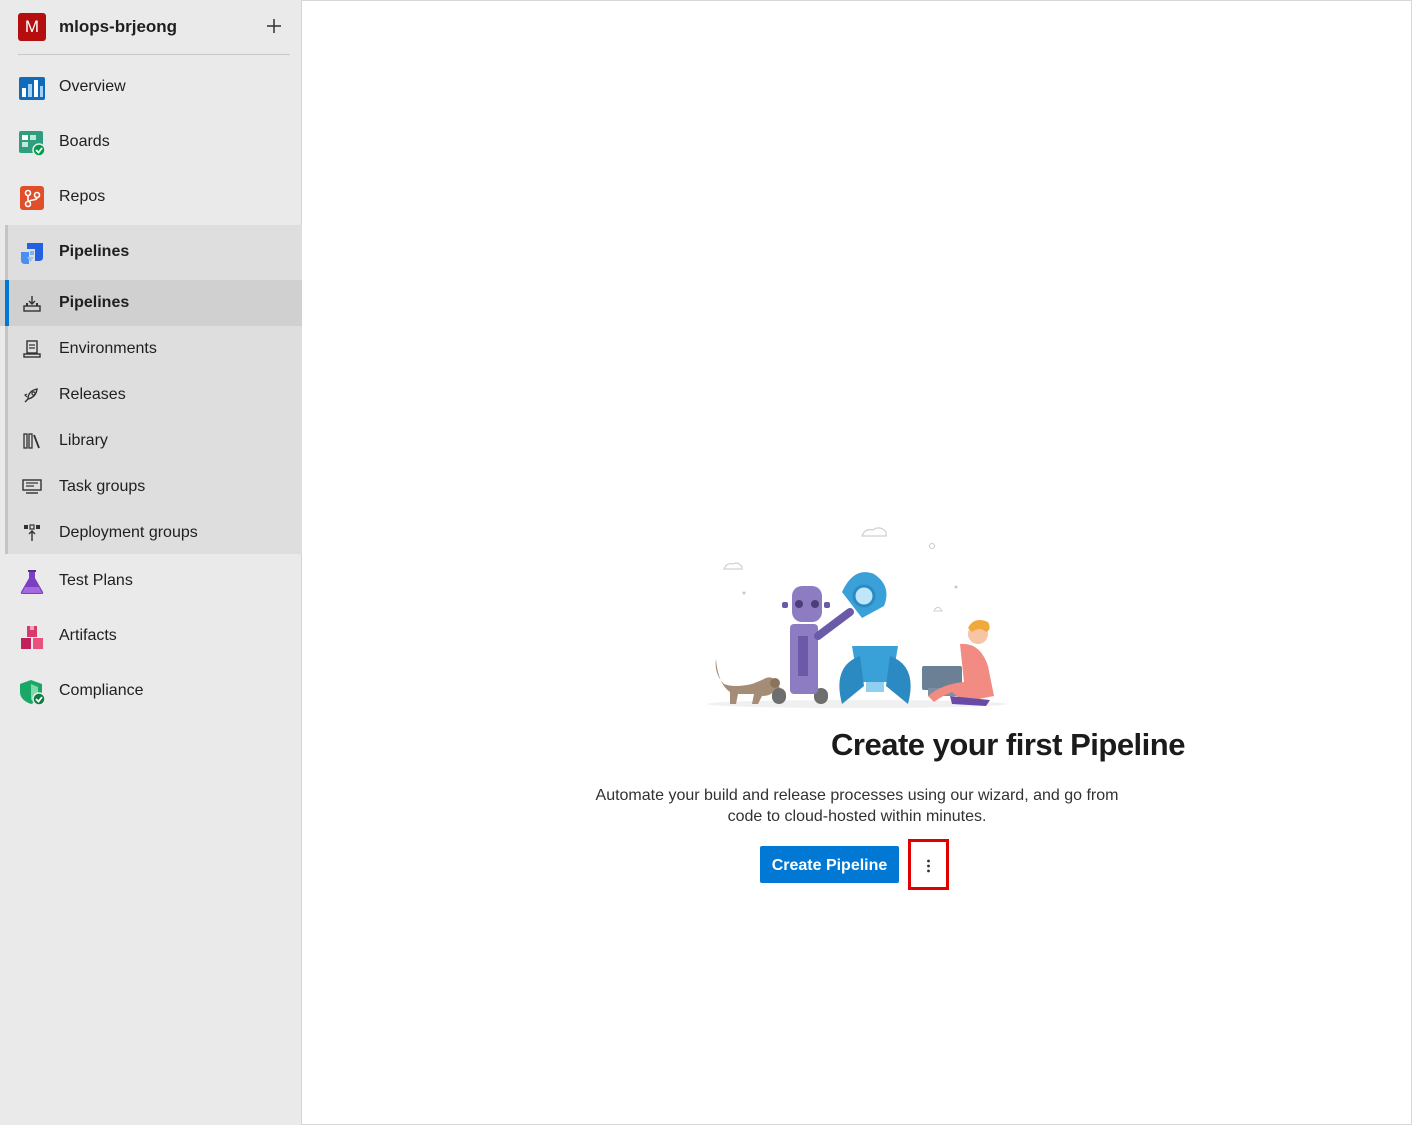  Describe the element at coordinates (102, 486) in the screenshot. I see `sub-item-label: Task groups` at that location.